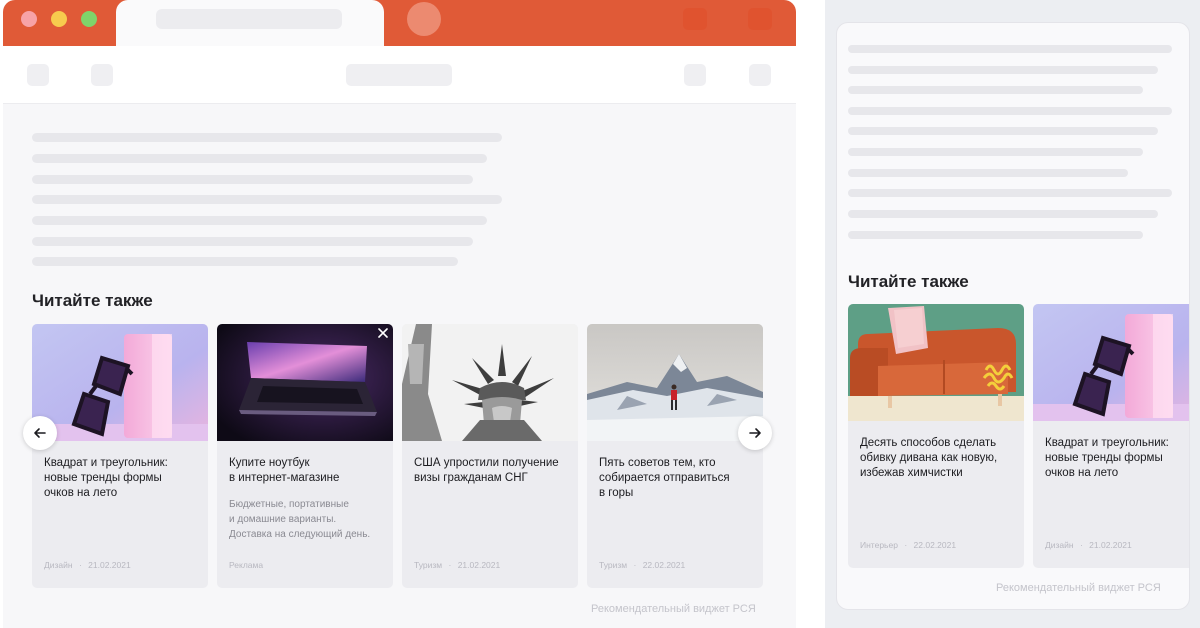  Describe the element at coordinates (675, 382) in the screenshot. I see `mountain-image` at that location.